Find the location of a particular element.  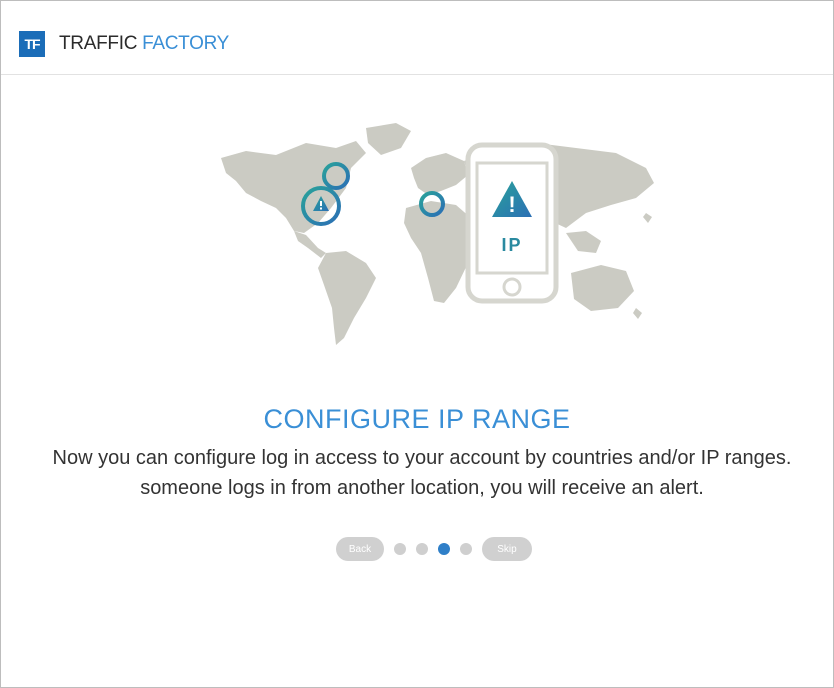

pager: Back Skip is located at coordinates (434, 549).